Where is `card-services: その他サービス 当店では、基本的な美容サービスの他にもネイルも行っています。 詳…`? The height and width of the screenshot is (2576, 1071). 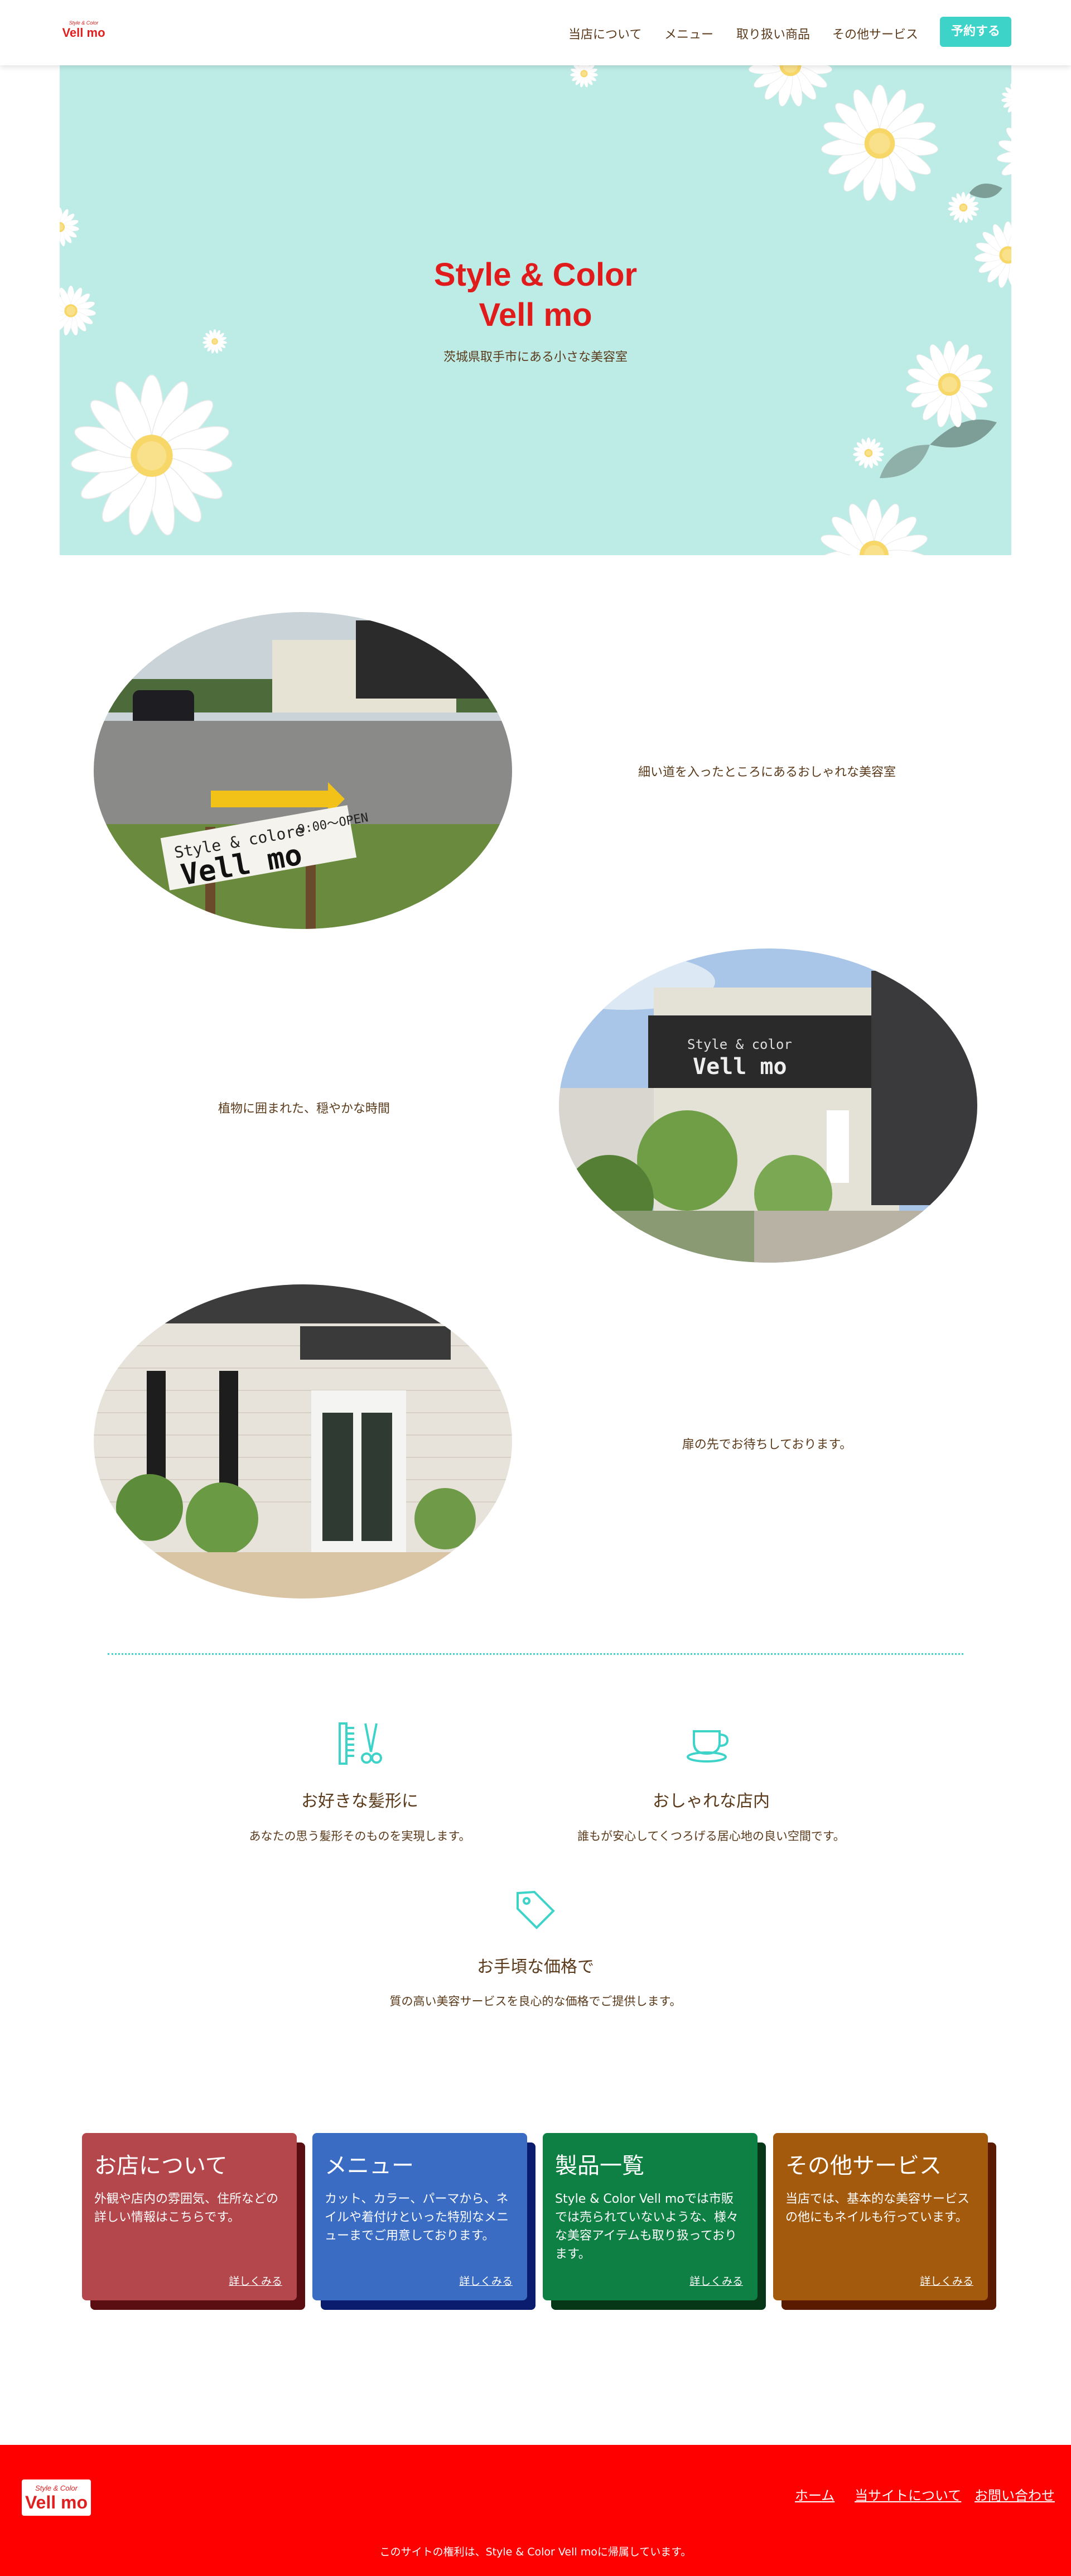 card-services: その他サービス 当店では、基本的な美容サービスの他にもネイルも行っています。 詳… is located at coordinates (881, 2216).